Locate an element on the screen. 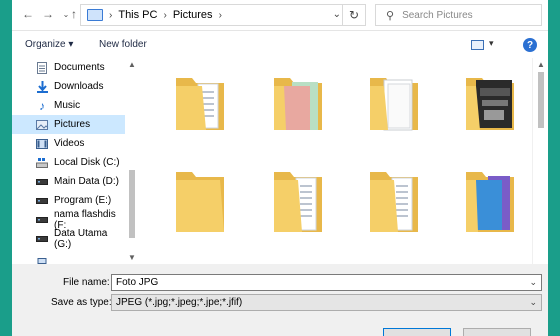 The image size is (560, 336). sidebar-item-music: ♪ Music is located at coordinates (68, 105).